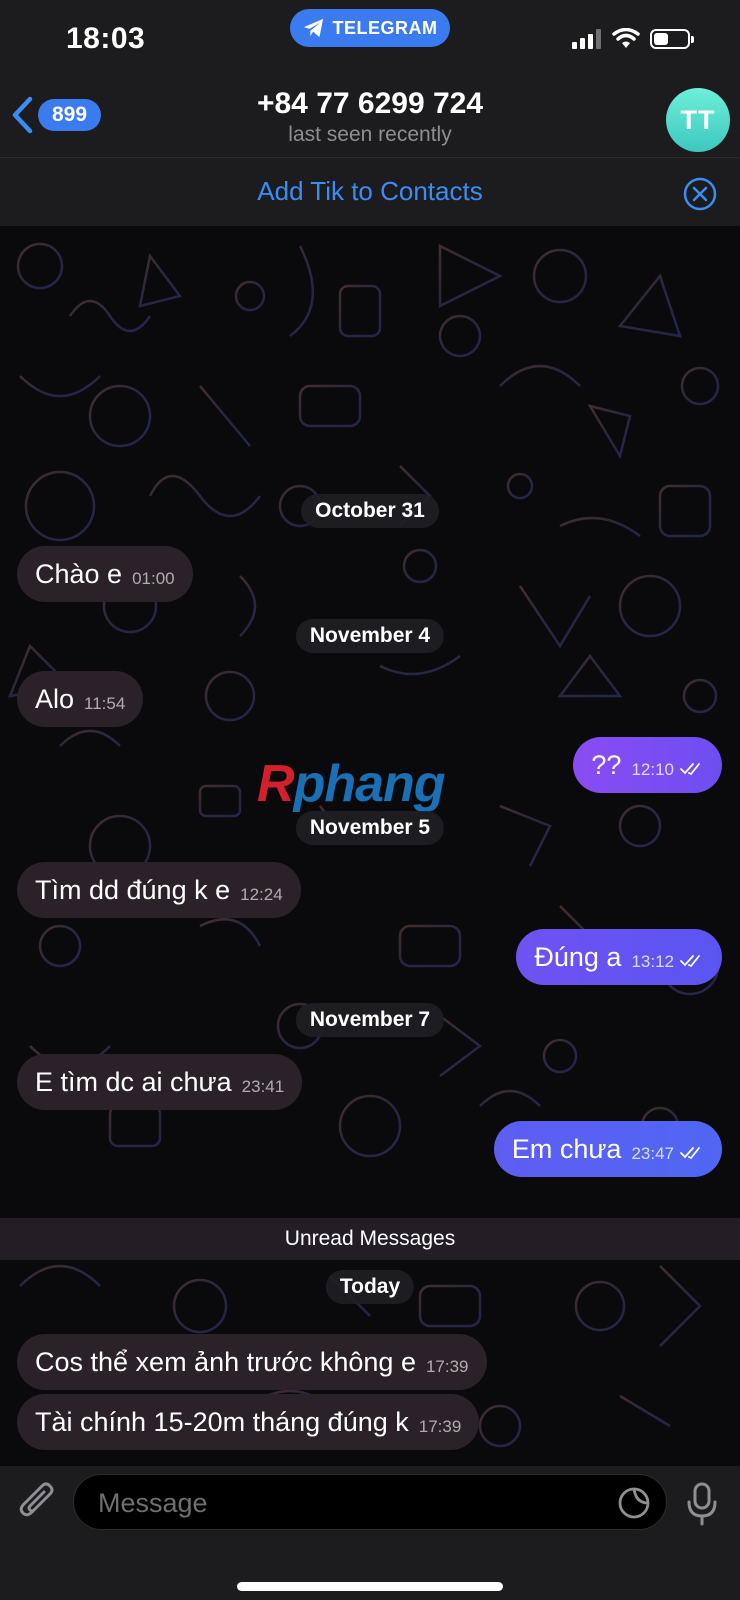 This screenshot has height=1600, width=740. I want to click on unread-messages-divider: Unread Messages, so click(370, 1239).